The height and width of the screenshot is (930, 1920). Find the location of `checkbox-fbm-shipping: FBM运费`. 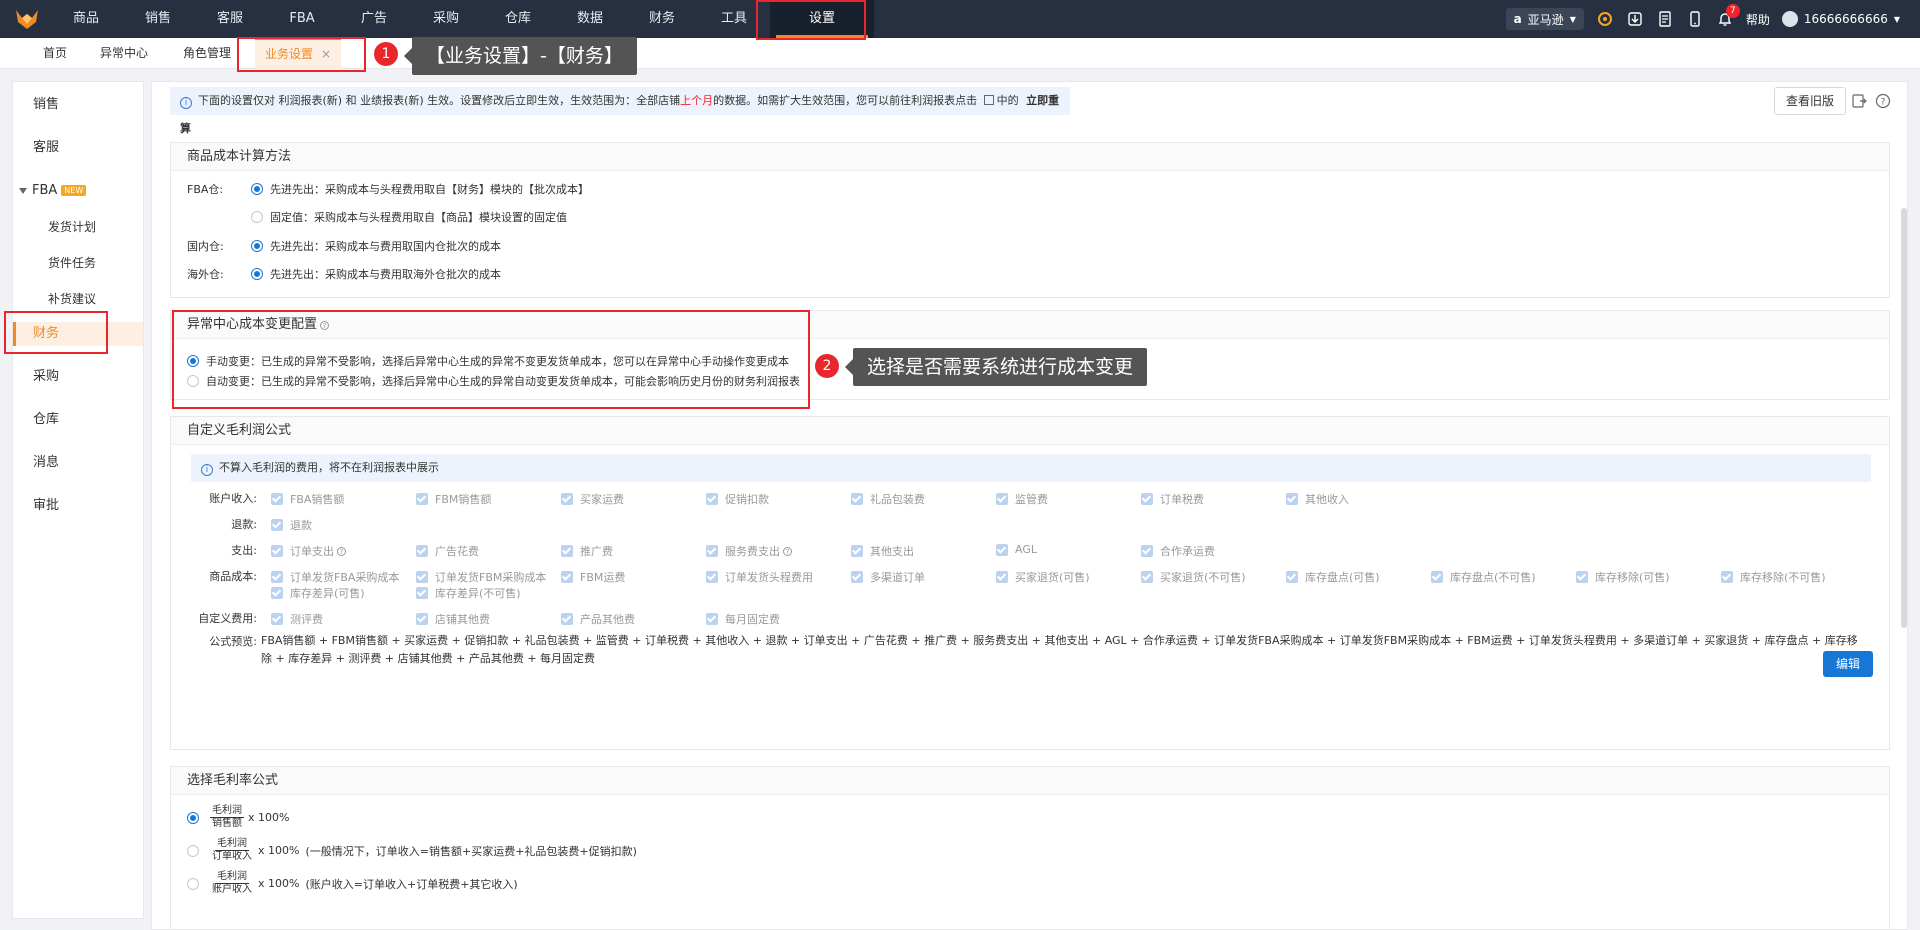

checkbox-fbm-shipping: FBM运费 is located at coordinates (593, 577).